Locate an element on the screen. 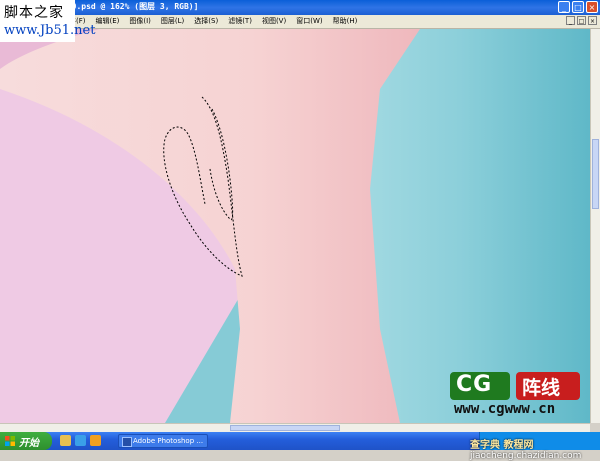 The height and width of the screenshot is (461, 600). watermark-site-url: www.Jb51.net is located at coordinates (50, 30).